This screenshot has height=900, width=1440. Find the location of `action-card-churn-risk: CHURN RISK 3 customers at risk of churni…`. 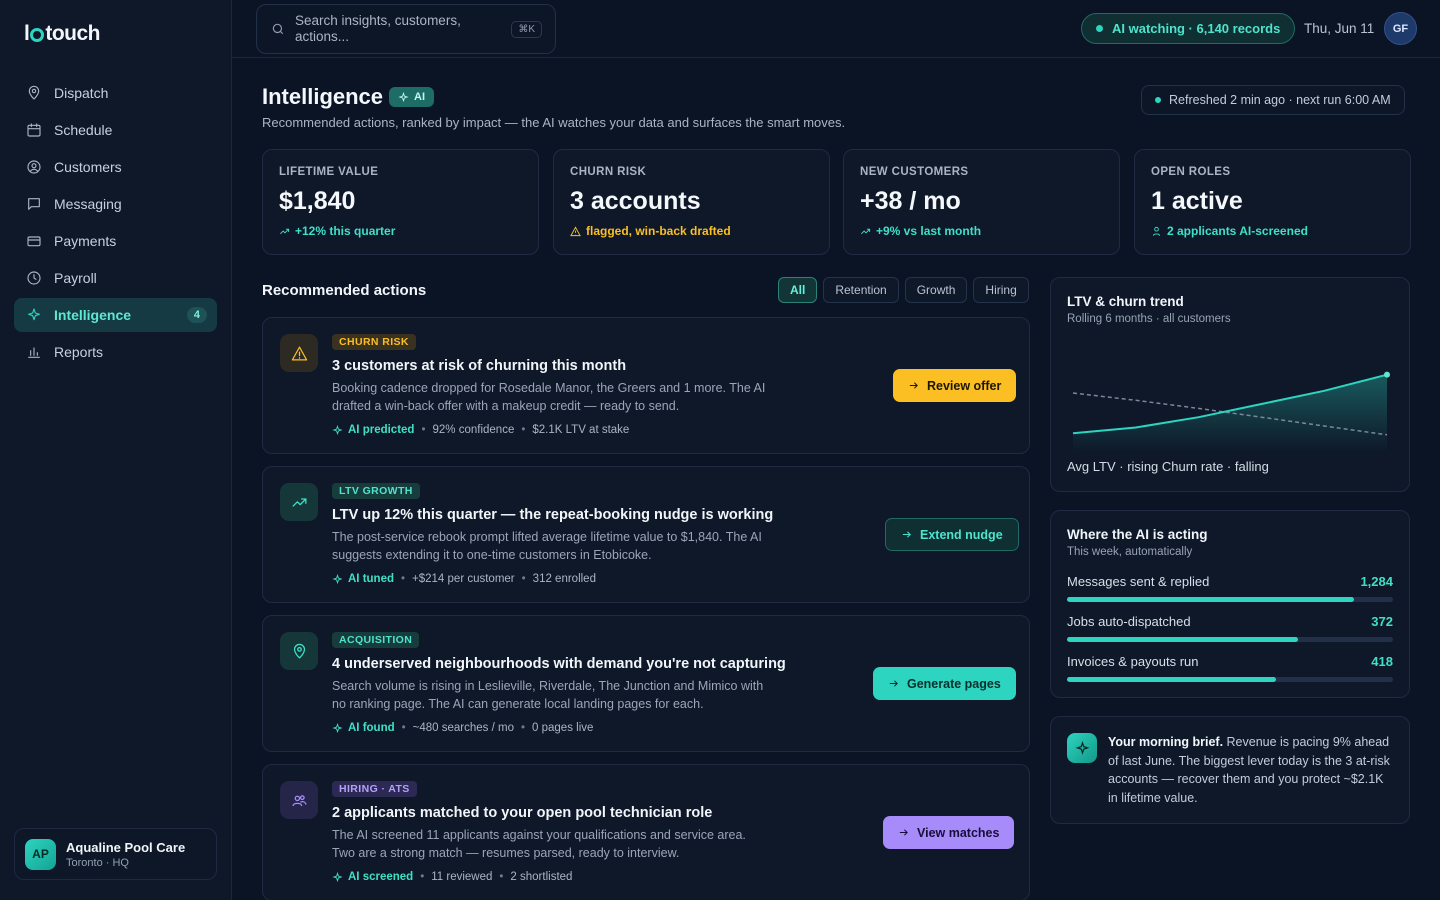

action-card-churn-risk: CHURN RISK 3 customers at risk of churni… is located at coordinates (646, 385).